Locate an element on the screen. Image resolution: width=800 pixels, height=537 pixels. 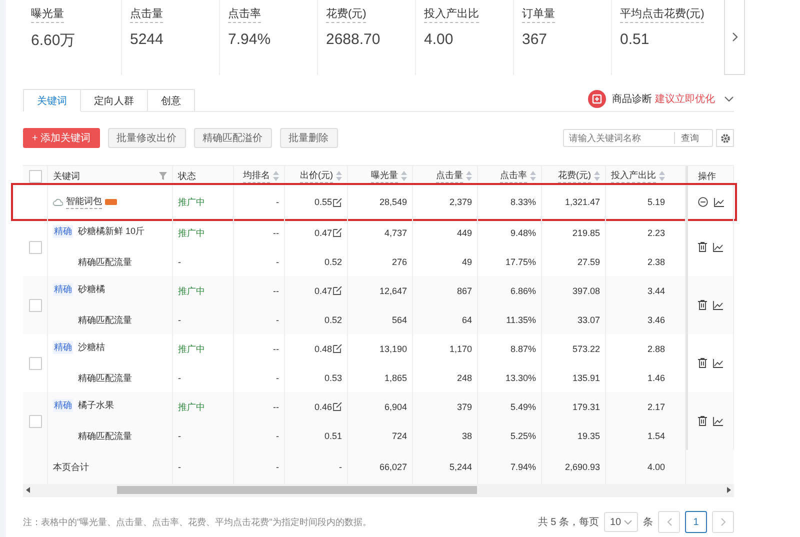
total-label: 本页合计 is located at coordinates (71, 467).